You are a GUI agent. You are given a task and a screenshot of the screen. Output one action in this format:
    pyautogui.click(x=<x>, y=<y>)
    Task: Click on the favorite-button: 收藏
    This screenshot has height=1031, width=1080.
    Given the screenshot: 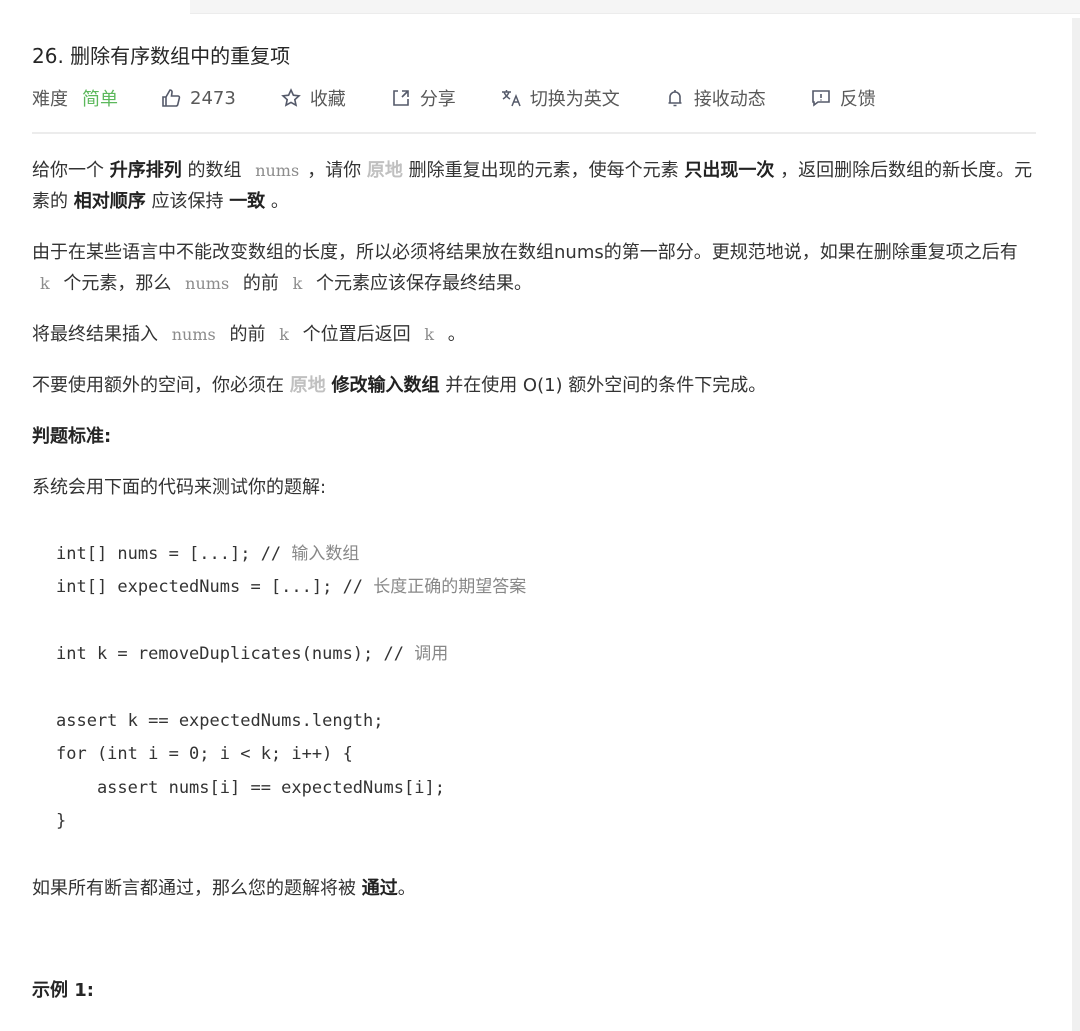 What is the action you would take?
    pyautogui.click(x=313, y=98)
    